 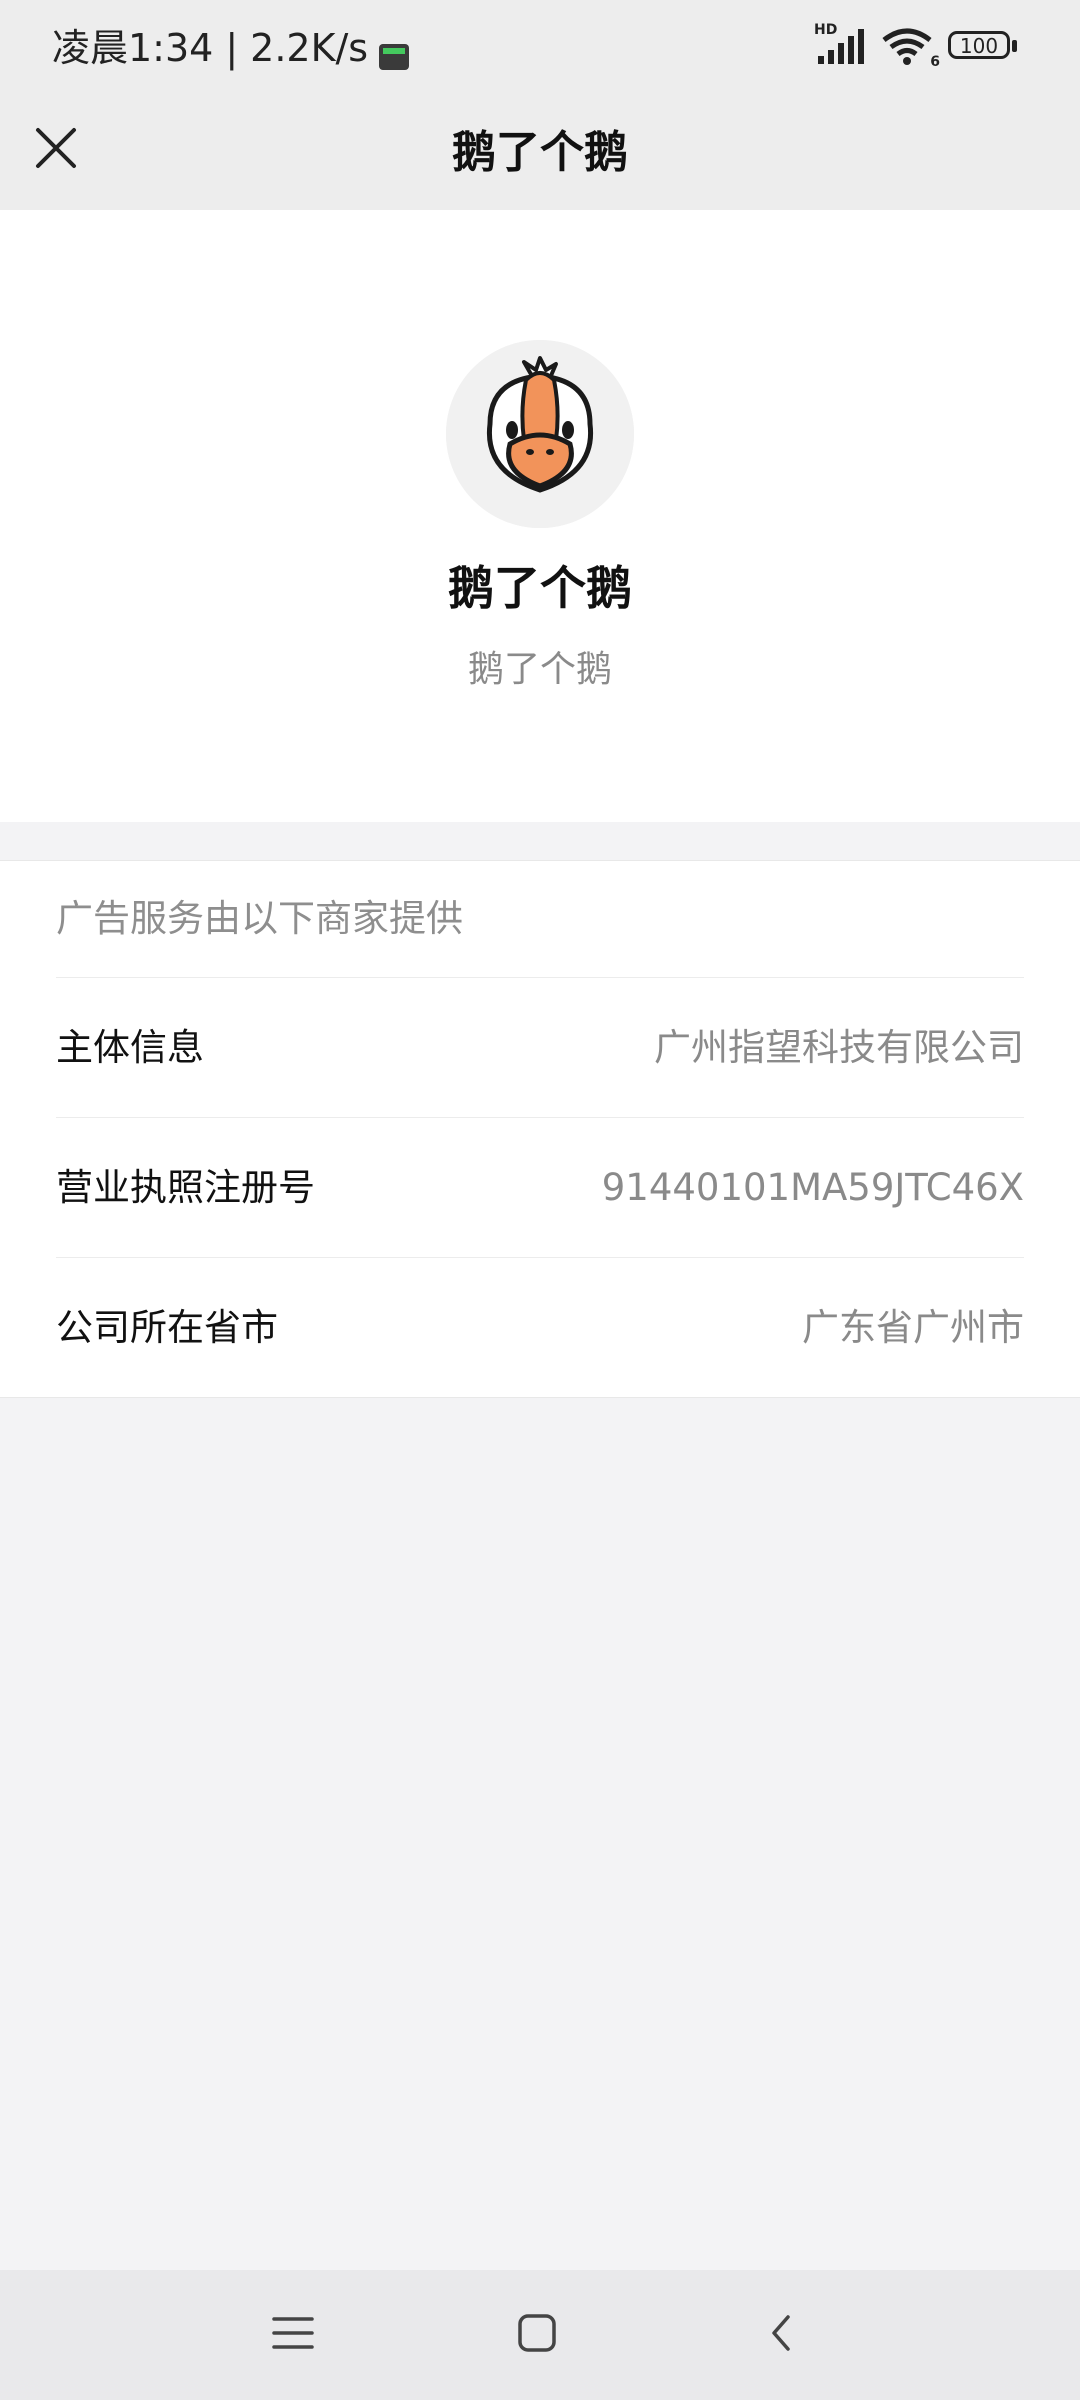 I want to click on avatar, so click(x=540, y=434).